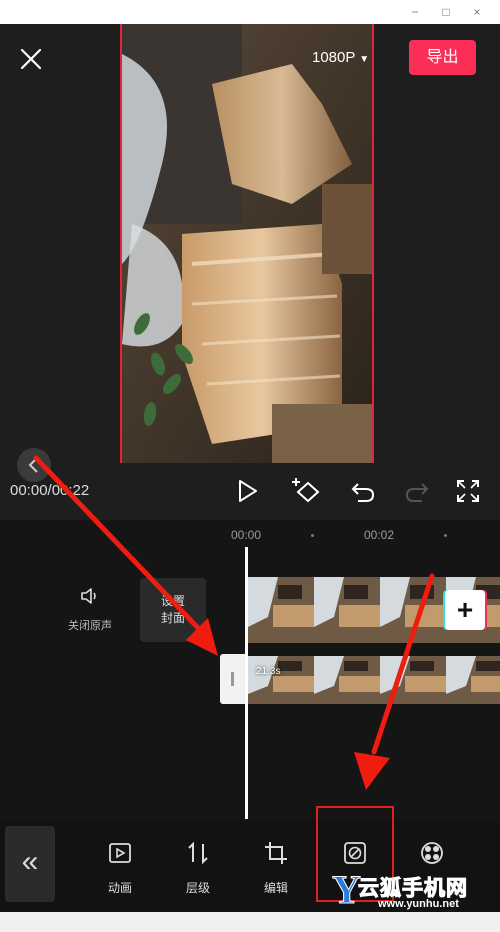 The width and height of the screenshot is (500, 932). I want to click on tool-label: 层级, so click(197, 888).